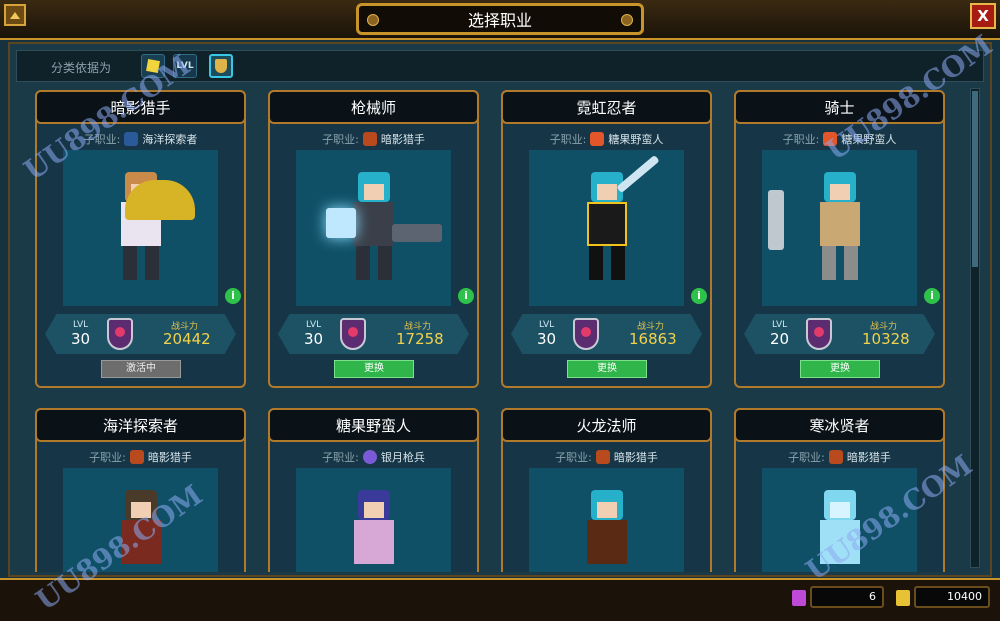 The height and width of the screenshot is (621, 1000). What do you see at coordinates (373, 334) in the screenshot?
I see `stats-strip: LVL 30 战斗力 17258` at bounding box center [373, 334].